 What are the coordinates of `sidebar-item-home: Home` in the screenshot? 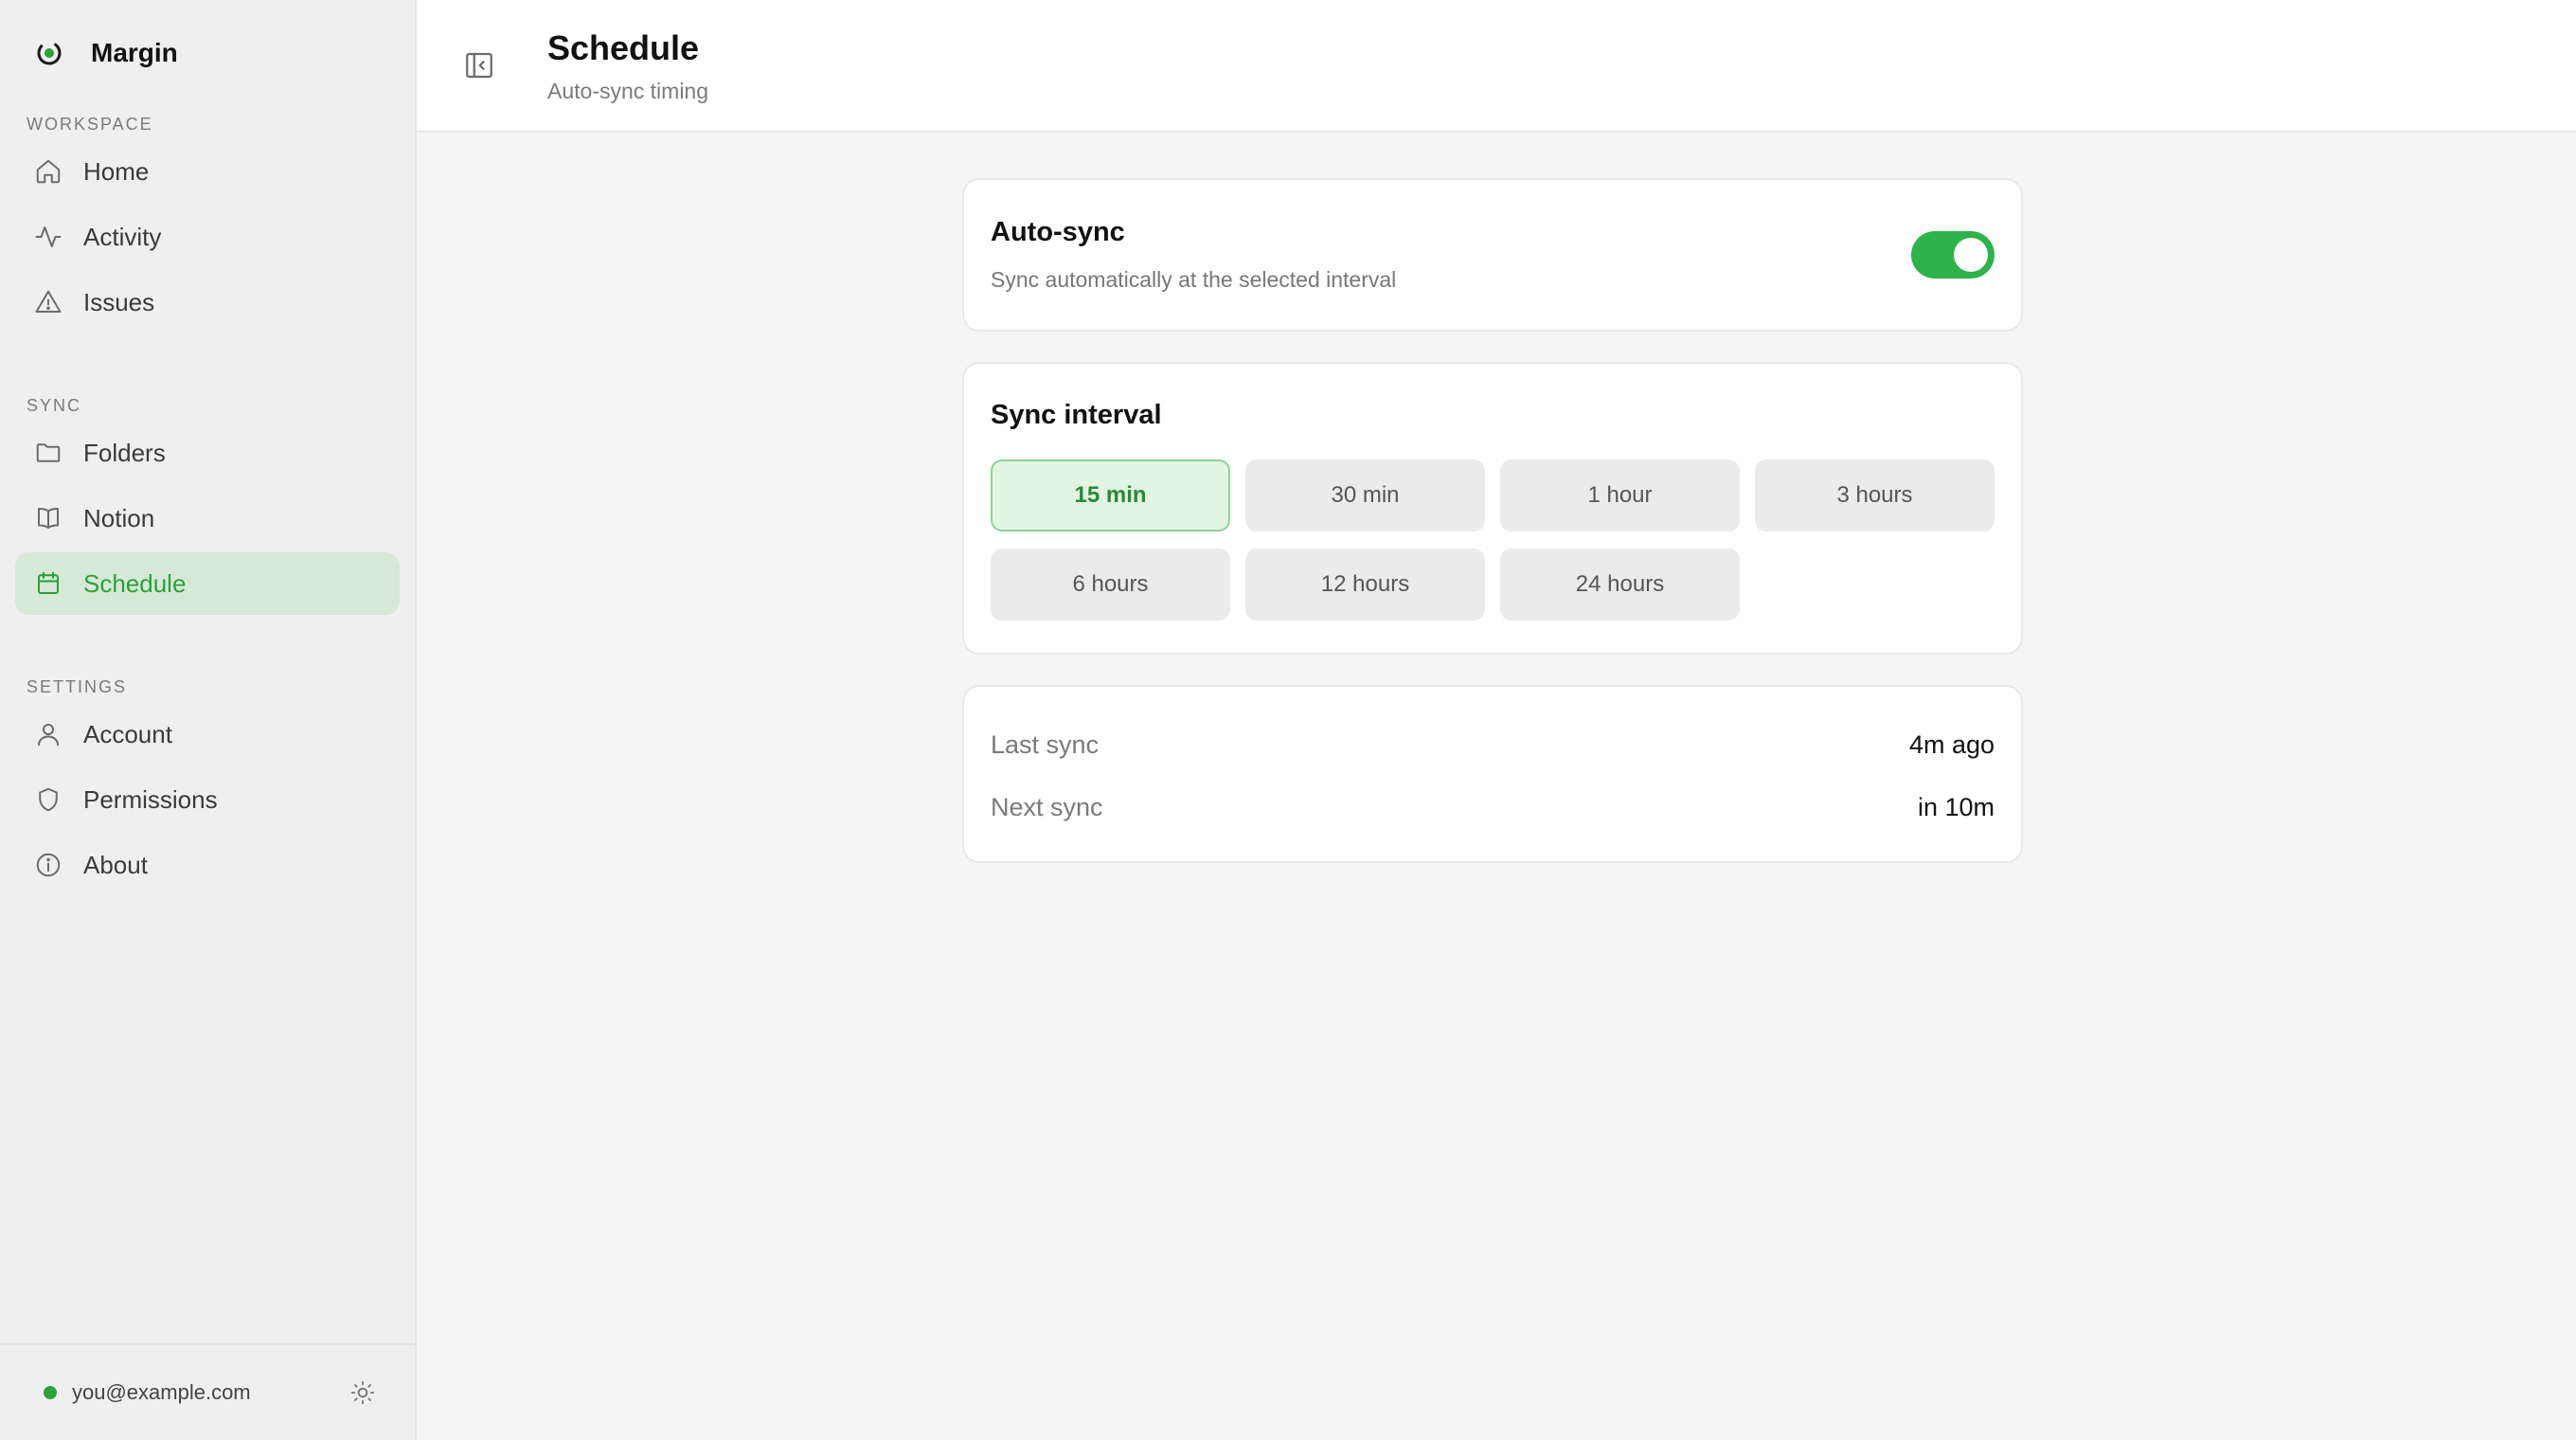 It's located at (207, 171).